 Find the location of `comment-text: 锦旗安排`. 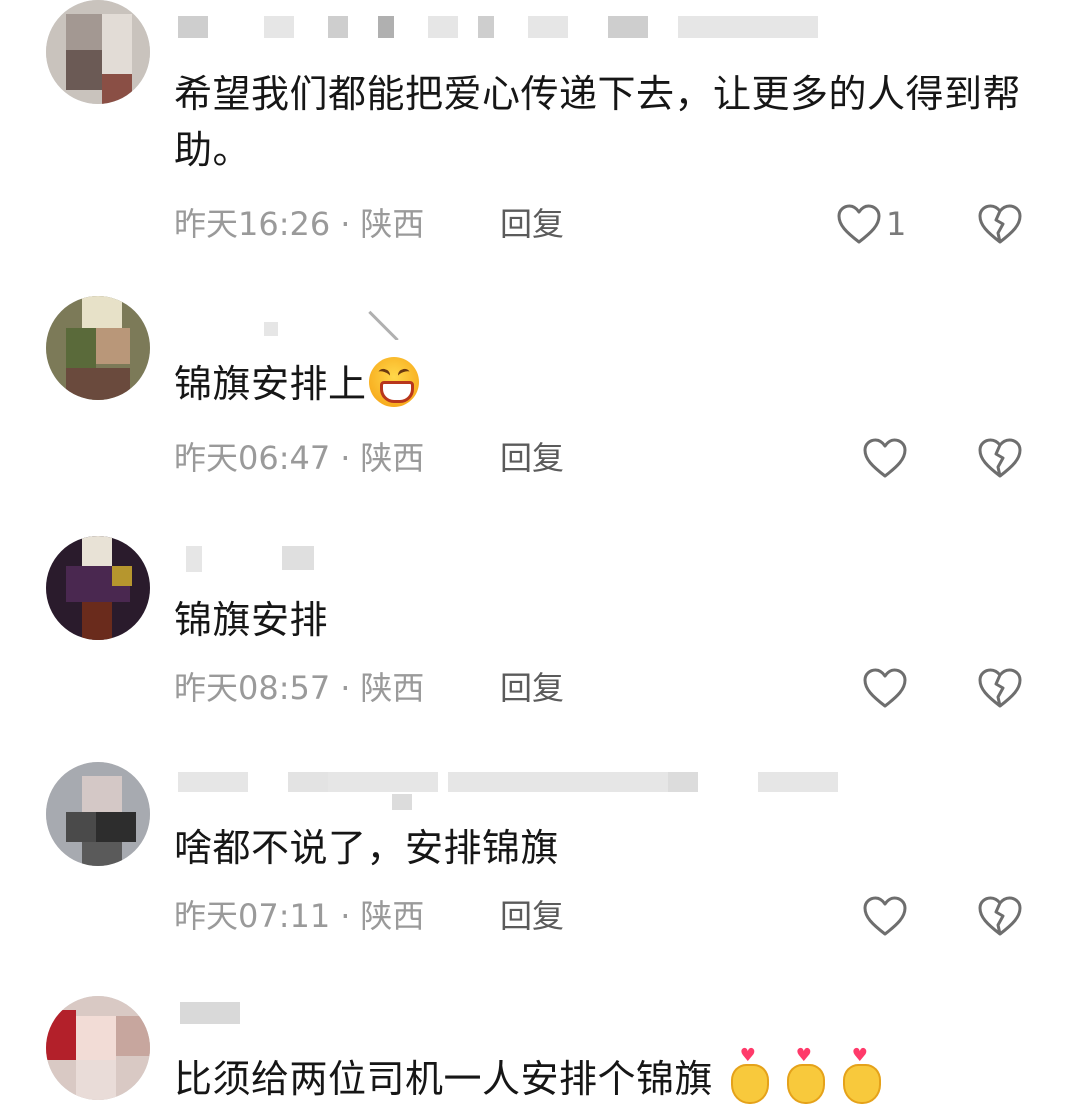

comment-text: 锦旗安排 is located at coordinates (251, 620).